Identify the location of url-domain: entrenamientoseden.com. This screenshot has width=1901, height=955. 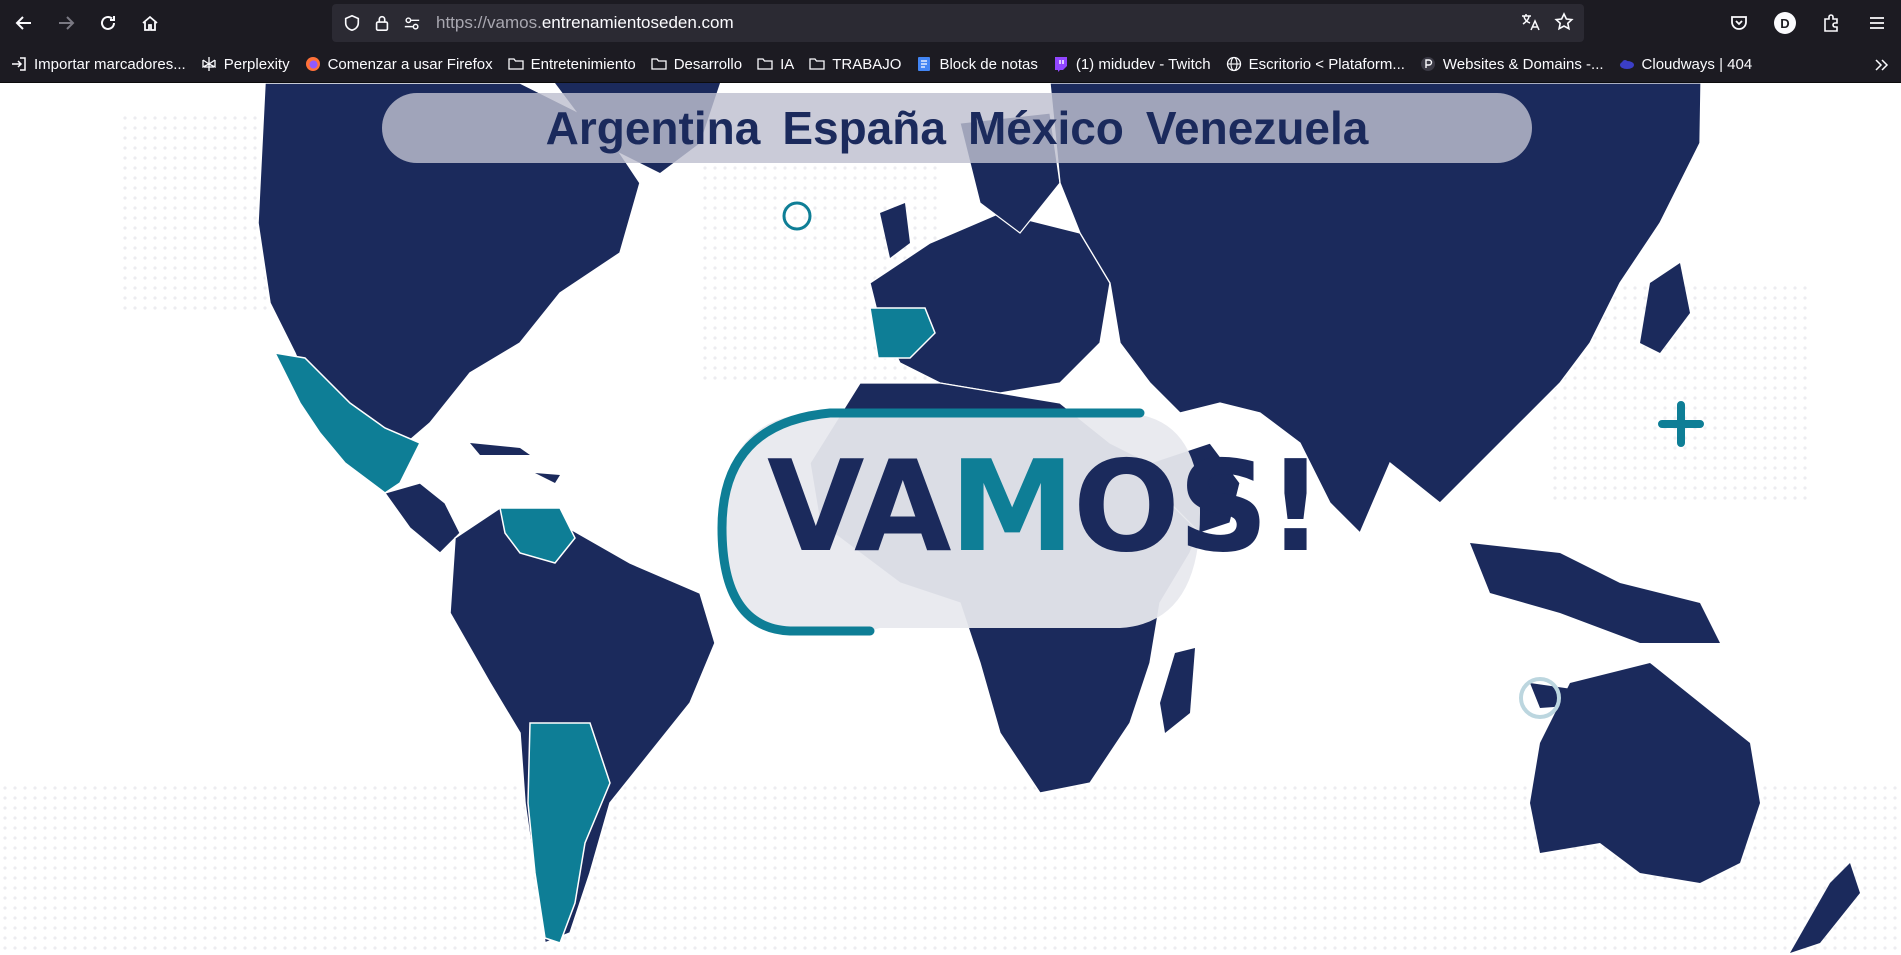
(637, 22).